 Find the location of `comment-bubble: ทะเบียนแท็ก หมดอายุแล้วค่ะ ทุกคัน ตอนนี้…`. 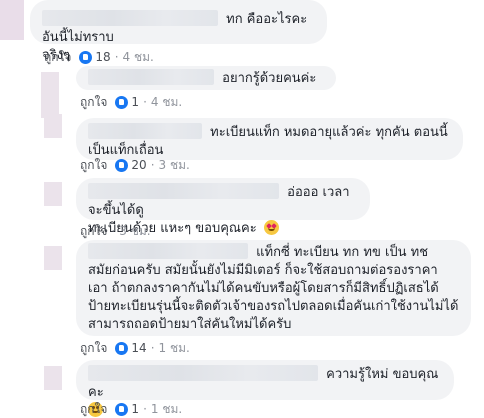

comment-bubble: ทะเบียนแท็ก หมดอายุแล้วค่ะ ทุกคัน ตอนนี้… is located at coordinates (269, 139).